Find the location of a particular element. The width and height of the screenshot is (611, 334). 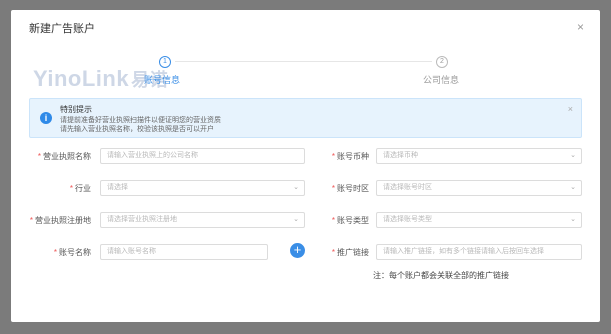

industry-select: 请选择 ⌄ is located at coordinates (202, 188).